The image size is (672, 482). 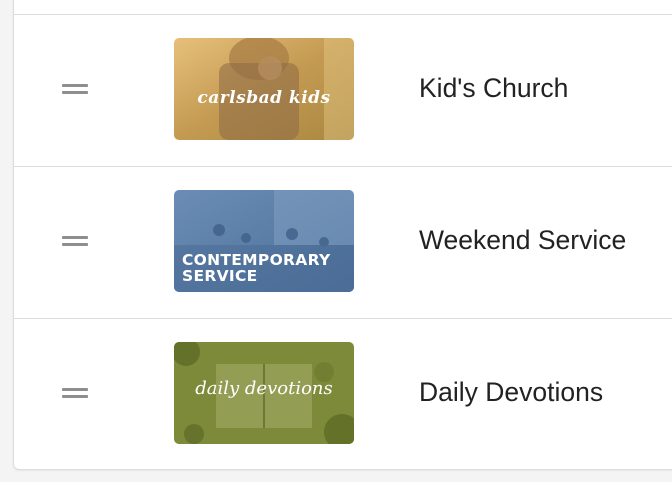 What do you see at coordinates (256, 260) in the screenshot?
I see `thumbnail-text-line1: CONTEMPORARY` at bounding box center [256, 260].